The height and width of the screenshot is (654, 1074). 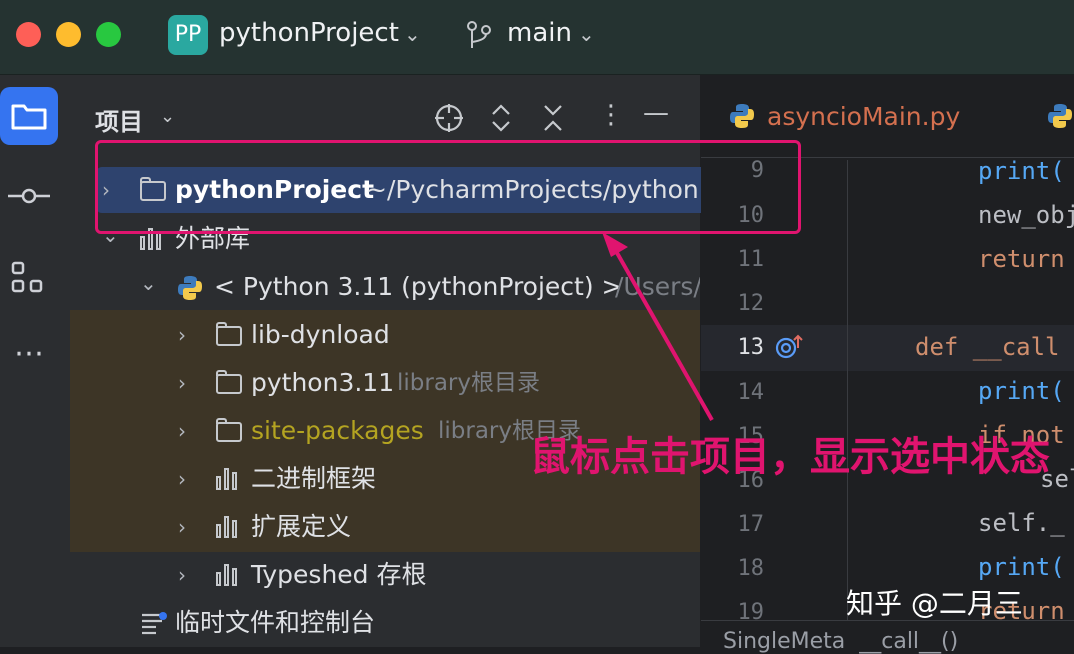 I want to click on watermark: 知乎 @二月三, so click(x=934, y=603).